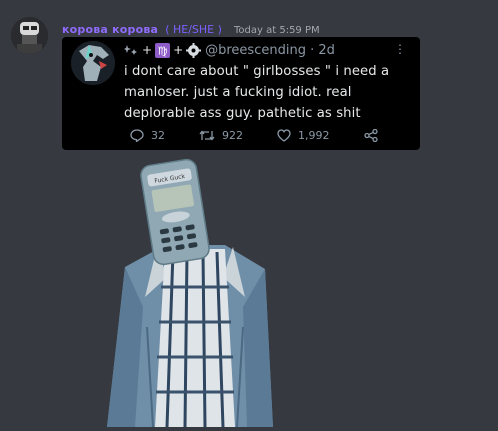 The image size is (498, 431). What do you see at coordinates (277, 30) in the screenshot?
I see `timestamp: Today at 5:59 PM` at bounding box center [277, 30].